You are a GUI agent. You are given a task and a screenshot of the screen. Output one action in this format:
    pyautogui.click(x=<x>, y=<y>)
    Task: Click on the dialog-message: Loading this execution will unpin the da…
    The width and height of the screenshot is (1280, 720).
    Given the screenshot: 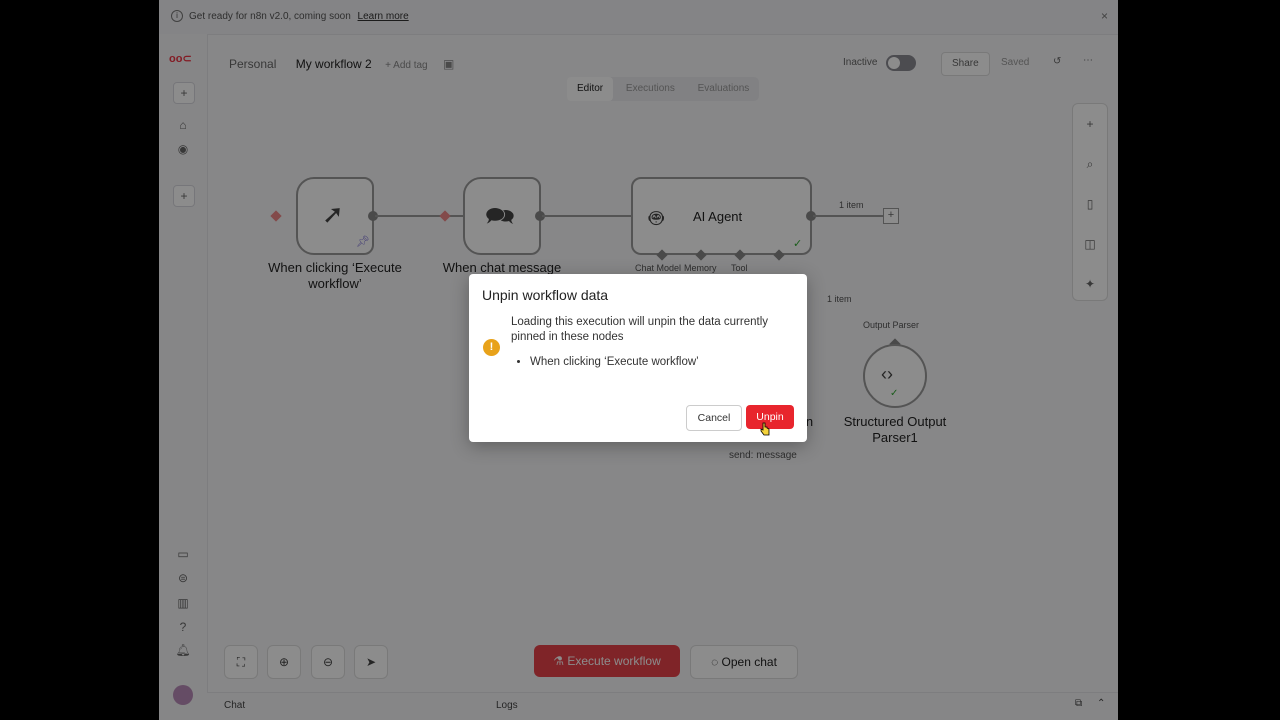 What is the action you would take?
    pyautogui.click(x=639, y=329)
    